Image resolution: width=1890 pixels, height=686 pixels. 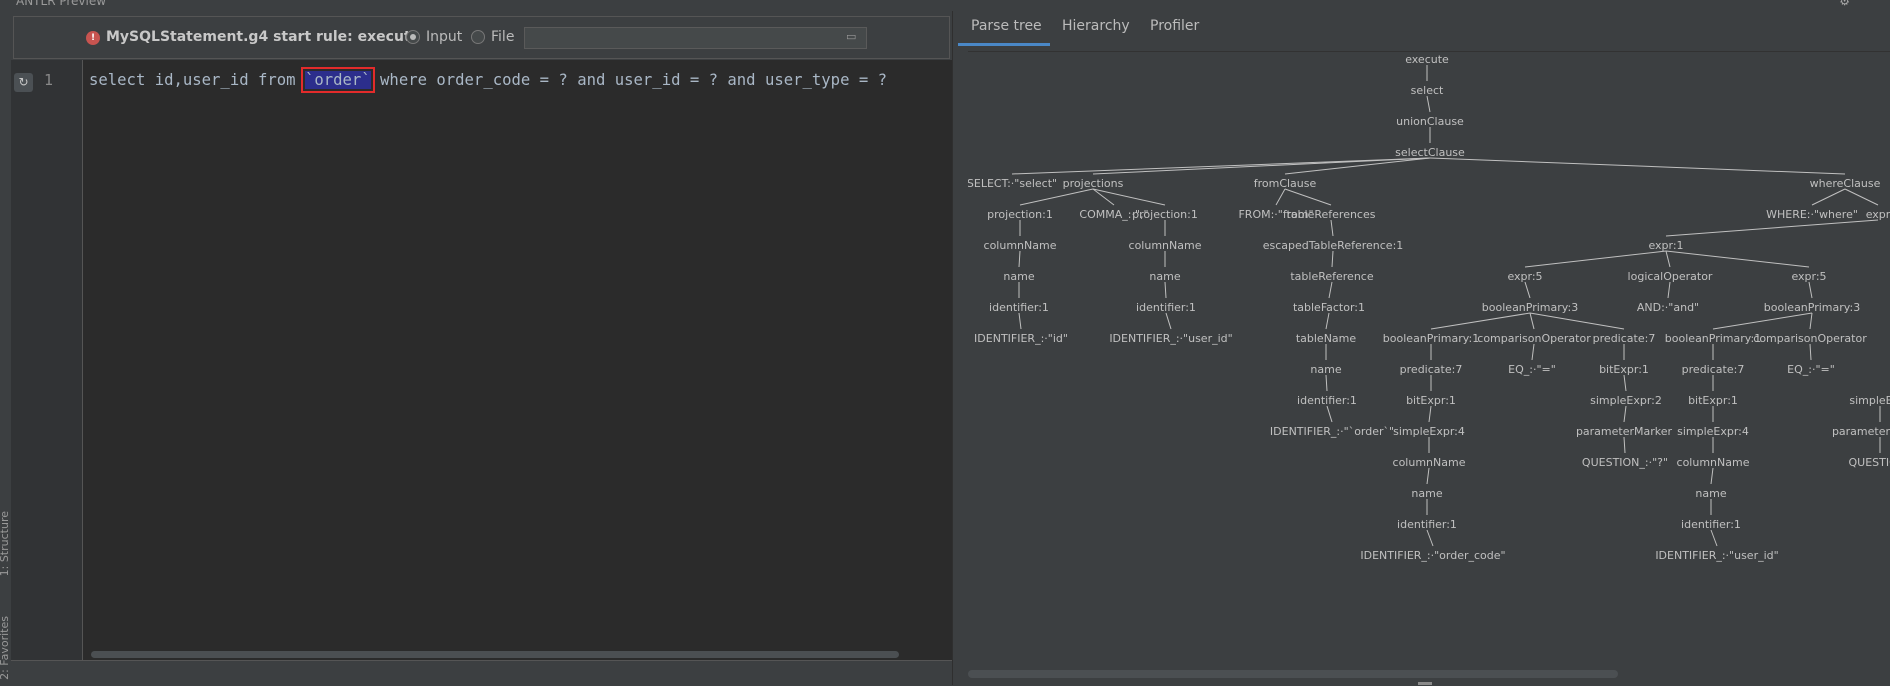 What do you see at coordinates (1869, 400) in the screenshot?
I see `tree-node: simpleExpr` at bounding box center [1869, 400].